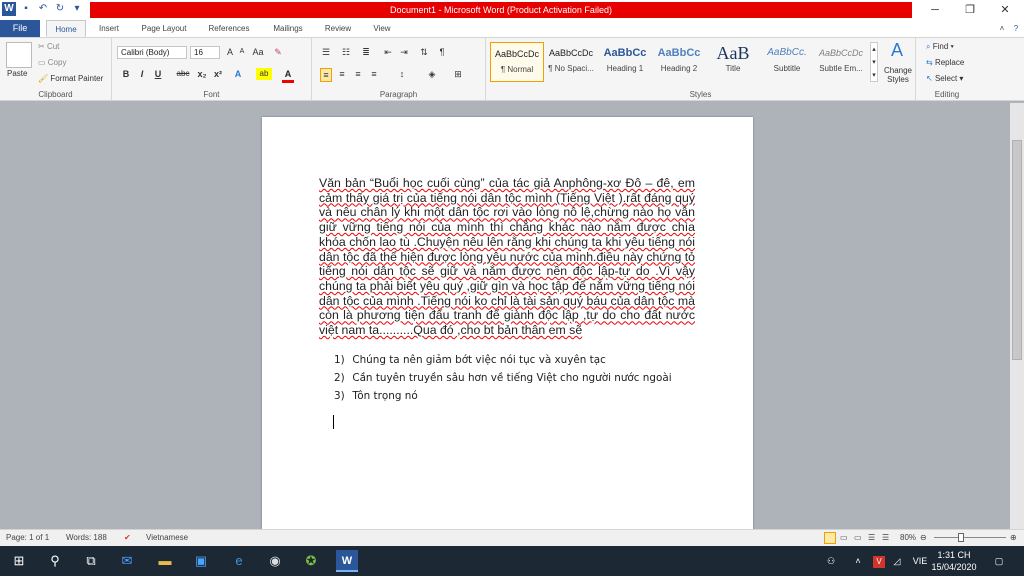 This screenshot has width=1024, height=576. Describe the element at coordinates (142, 74) in the screenshot. I see `italic-button: I` at that location.